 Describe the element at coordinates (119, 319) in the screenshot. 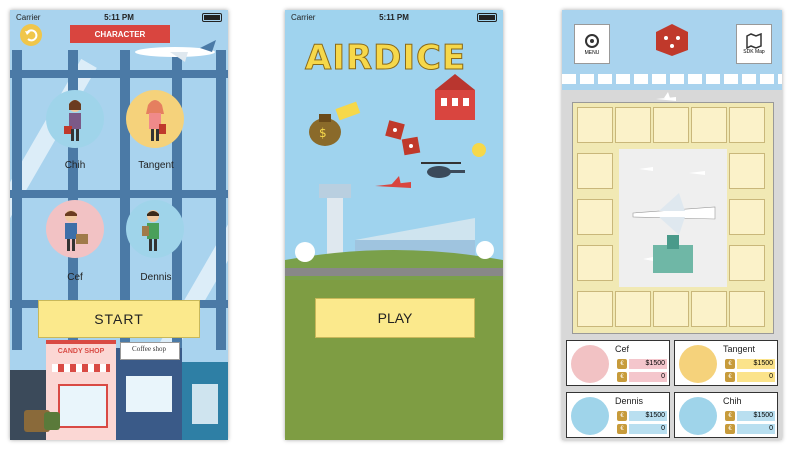

I see `start-button: START` at that location.